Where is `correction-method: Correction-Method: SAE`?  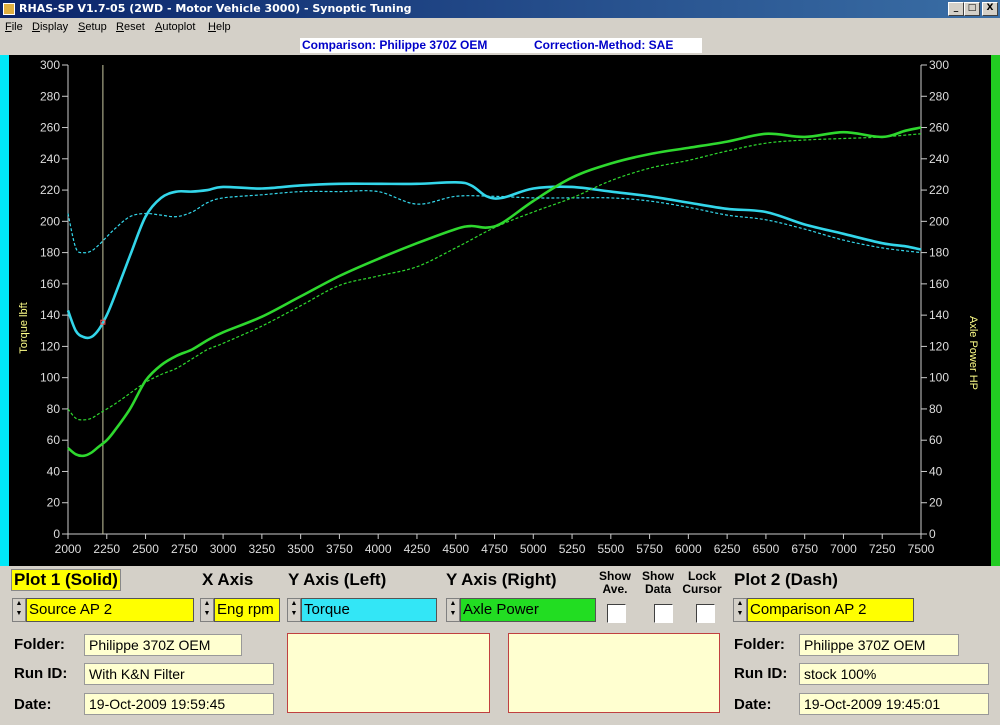 correction-method: Correction-Method: SAE is located at coordinates (604, 45).